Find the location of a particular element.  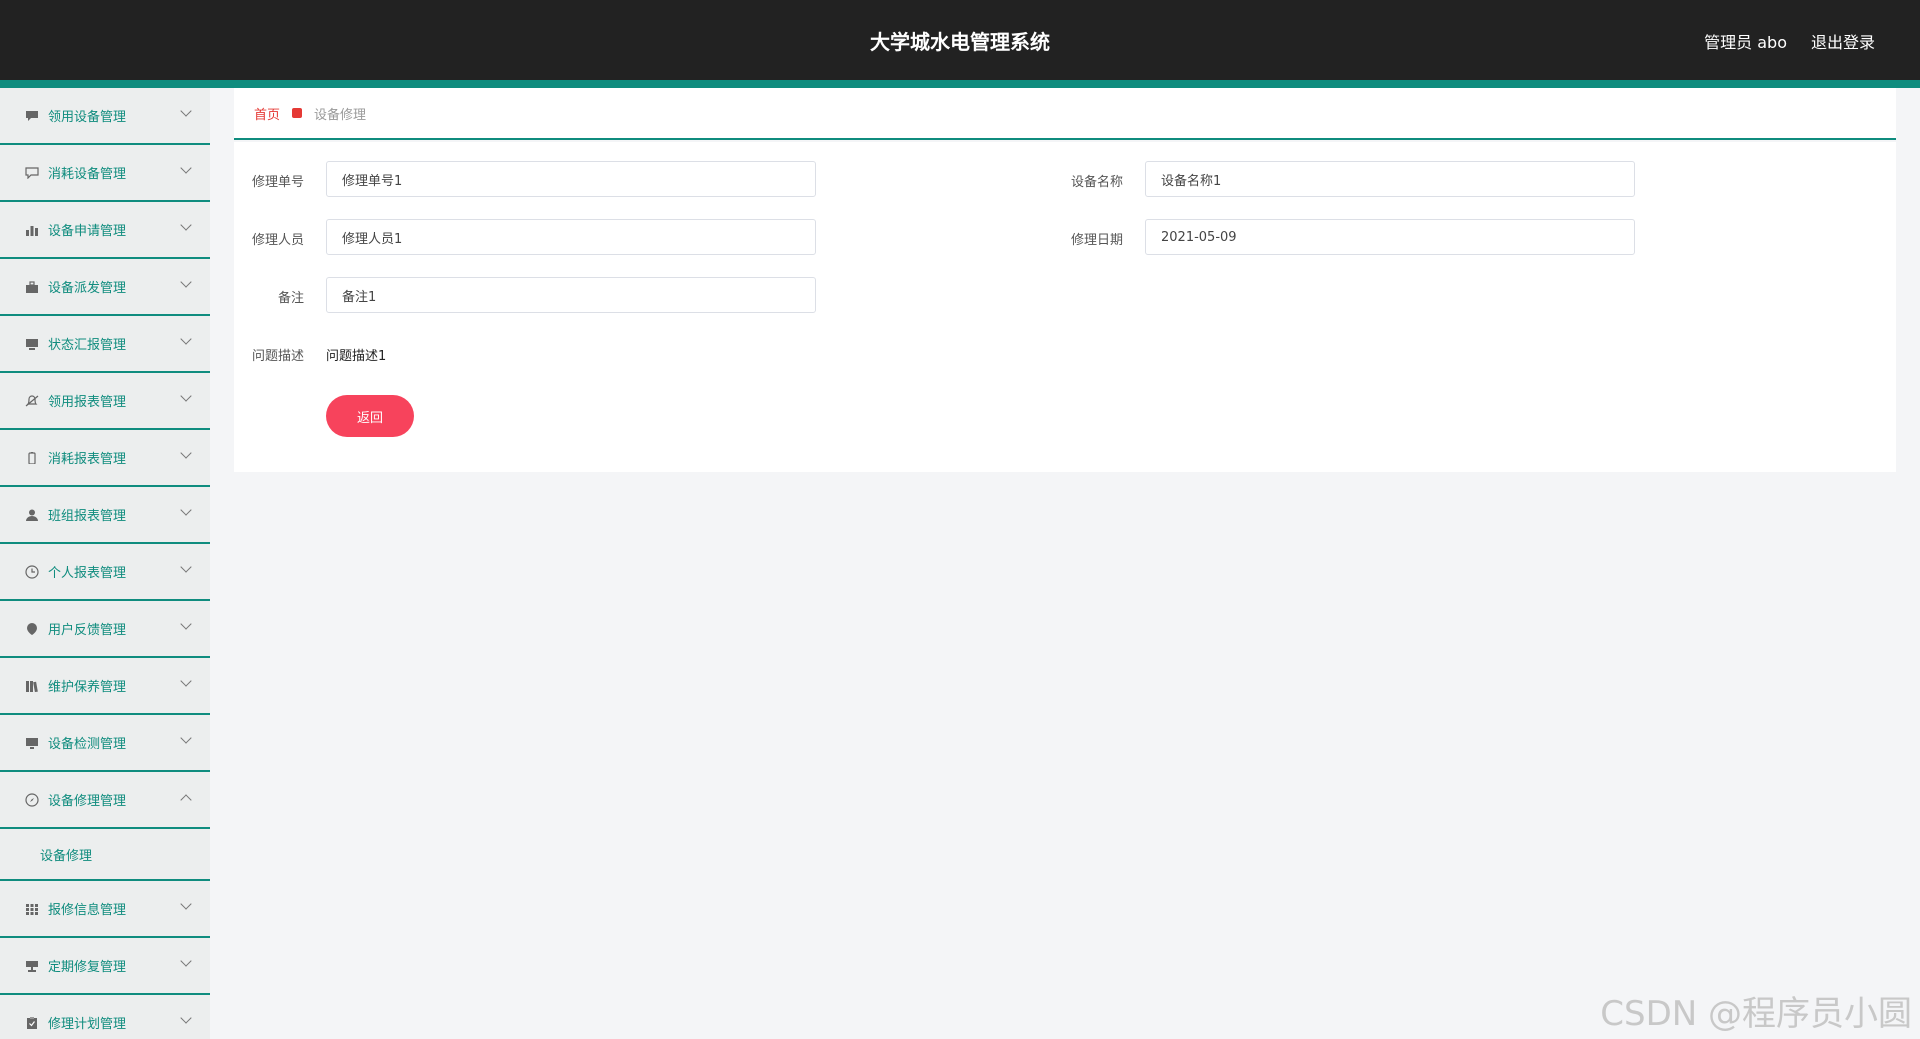

app-title: 大学城水电管理系统 is located at coordinates (960, 42).